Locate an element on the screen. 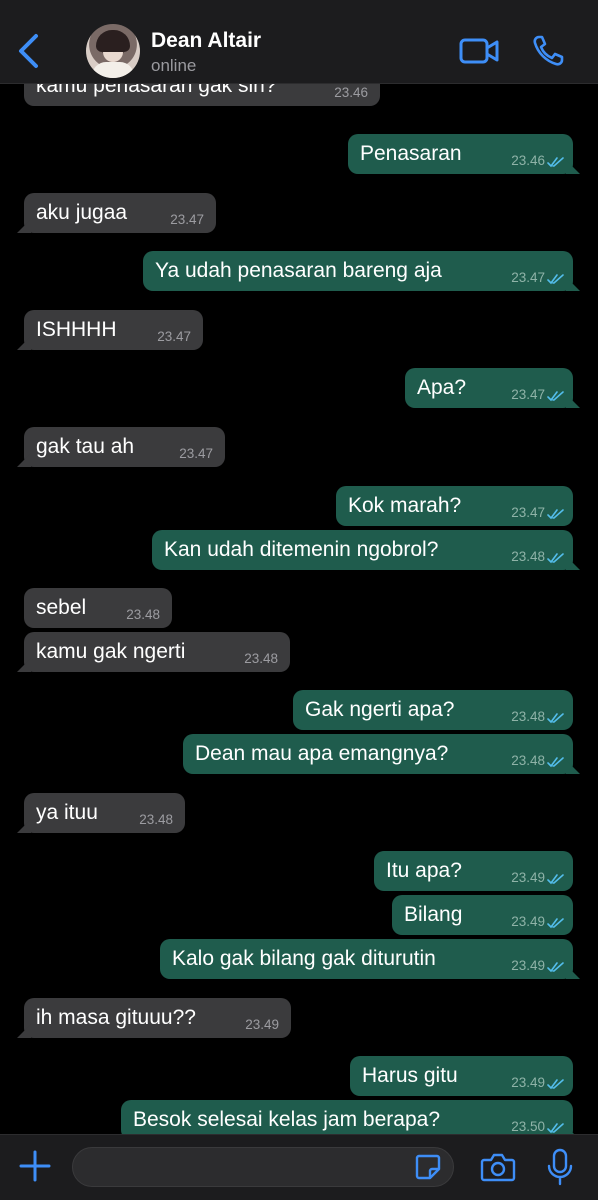 The image size is (598, 1200). message-incoming: ya ituu 23.48 is located at coordinates (101, 813).